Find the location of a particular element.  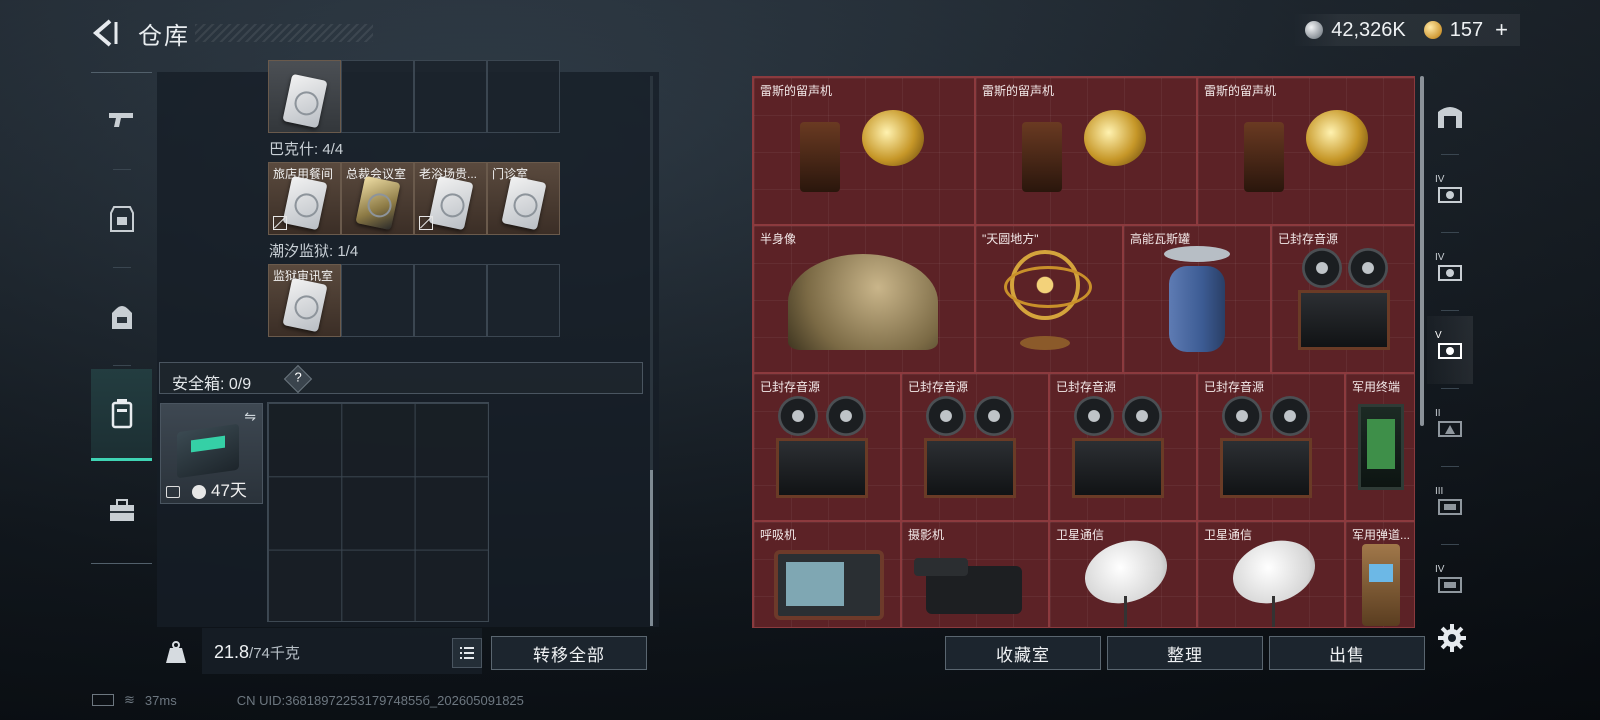

case-icon is located at coordinates (121, 510).